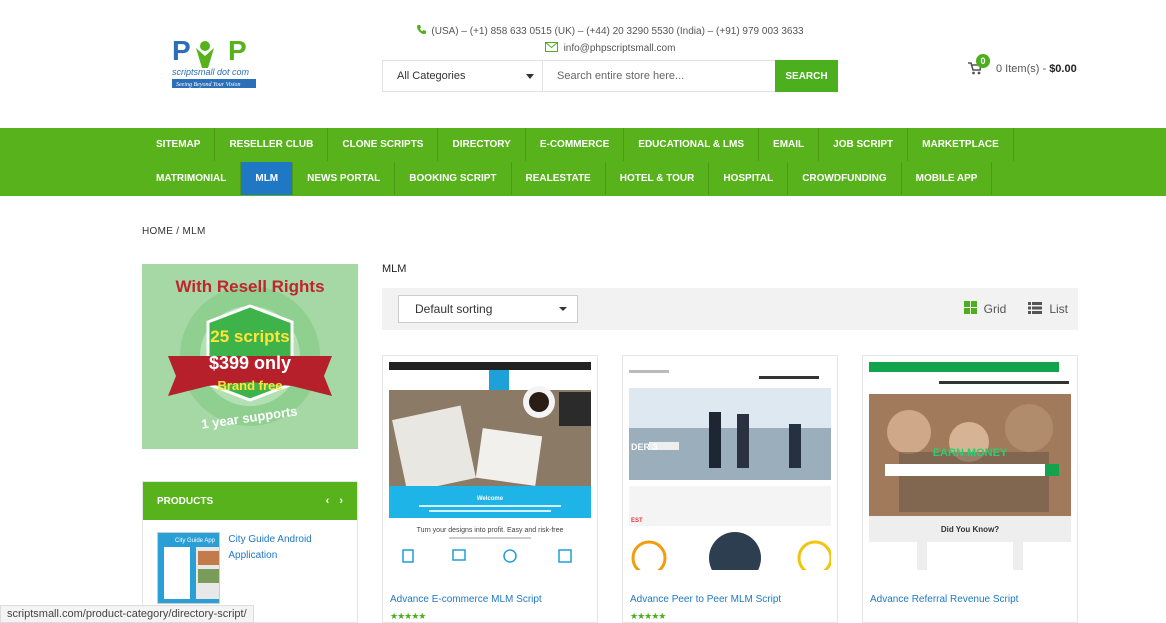 This screenshot has width=1166, height=623. I want to click on search-button: SEARCH, so click(806, 76).